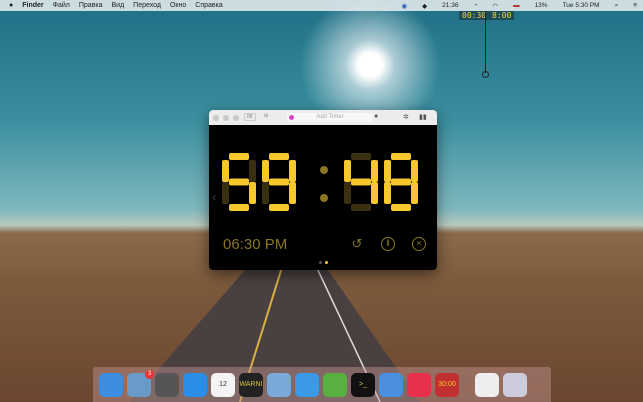  I want to click on menu-clock: 21:36, so click(450, 5).